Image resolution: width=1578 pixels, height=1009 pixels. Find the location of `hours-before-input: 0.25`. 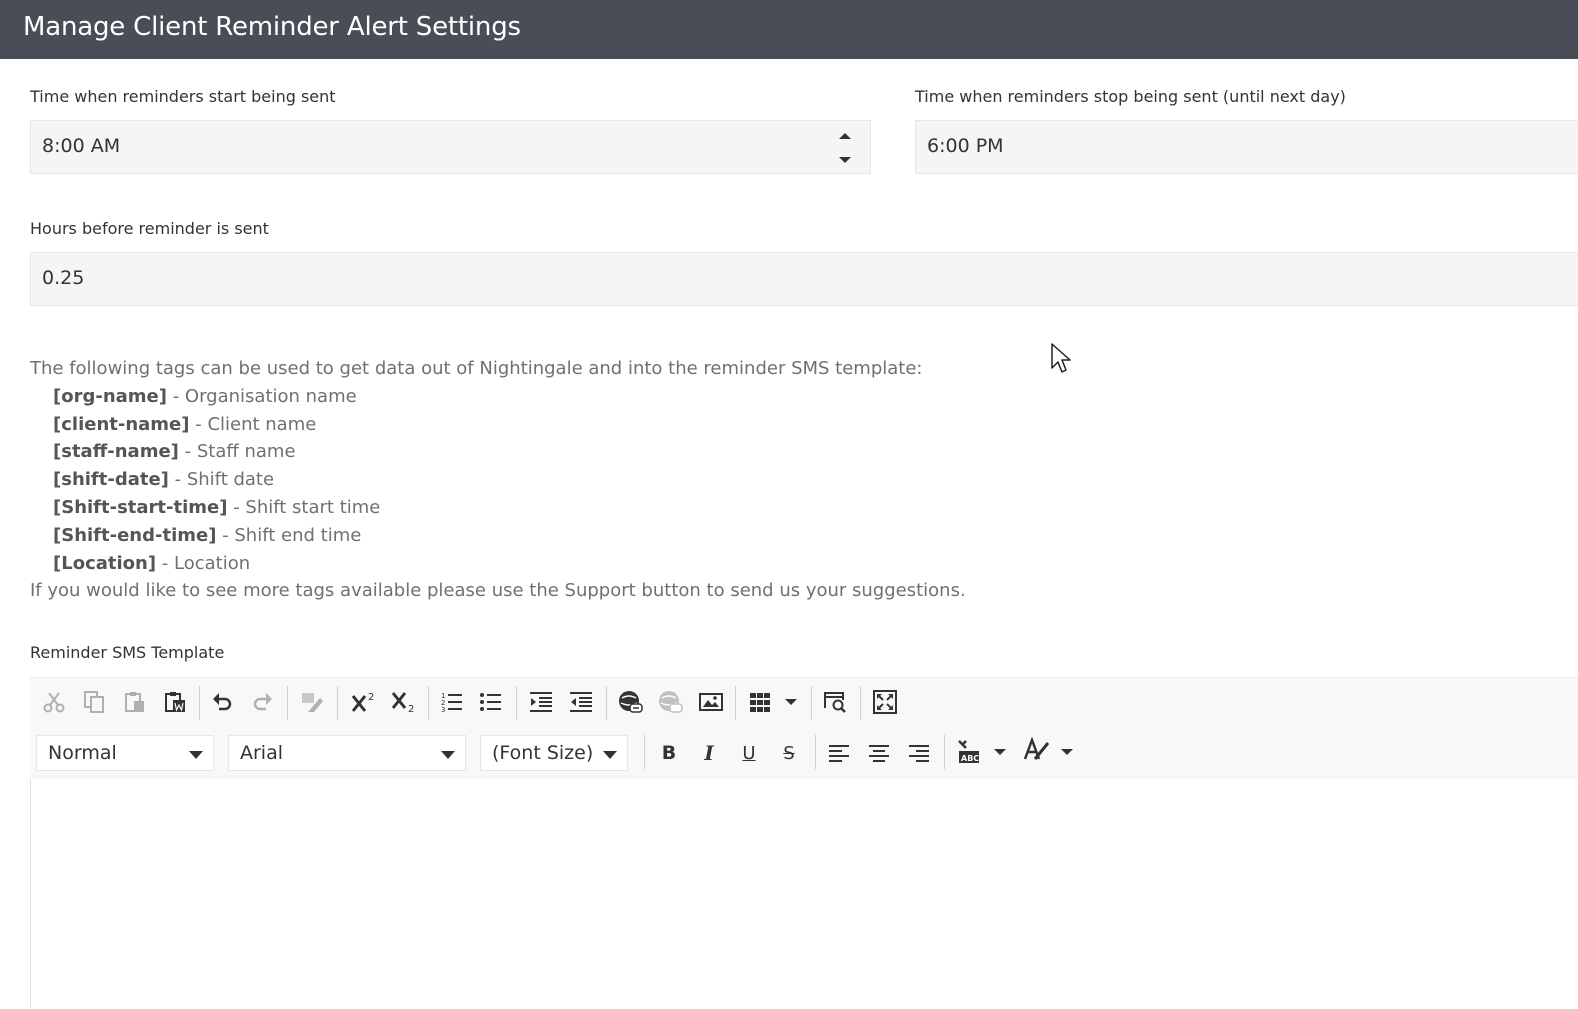

hours-before-input: 0.25 is located at coordinates (804, 279).